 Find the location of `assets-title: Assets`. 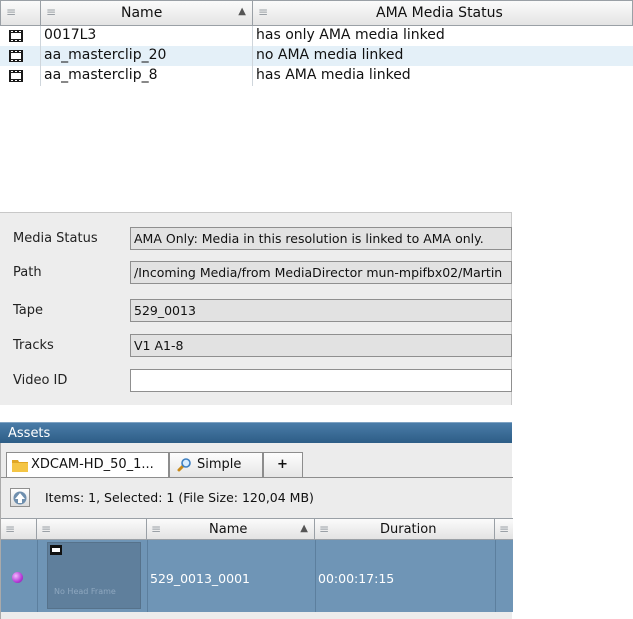

assets-title: Assets is located at coordinates (29, 433).